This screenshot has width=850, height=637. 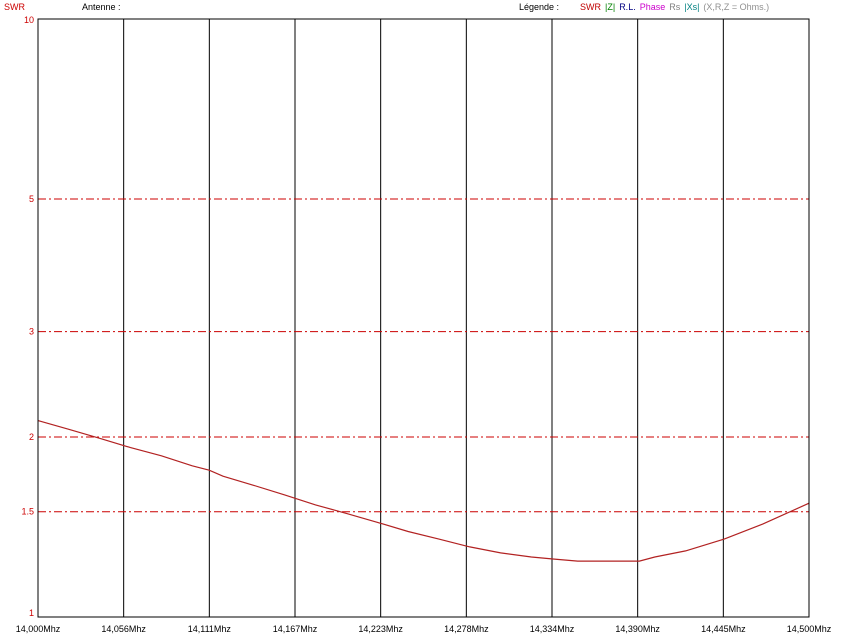 I want to click on legend: SWR |Z| R.L. Phase Rs |Xs| (X,R,Z = Ohms.), so click(x=676, y=7).